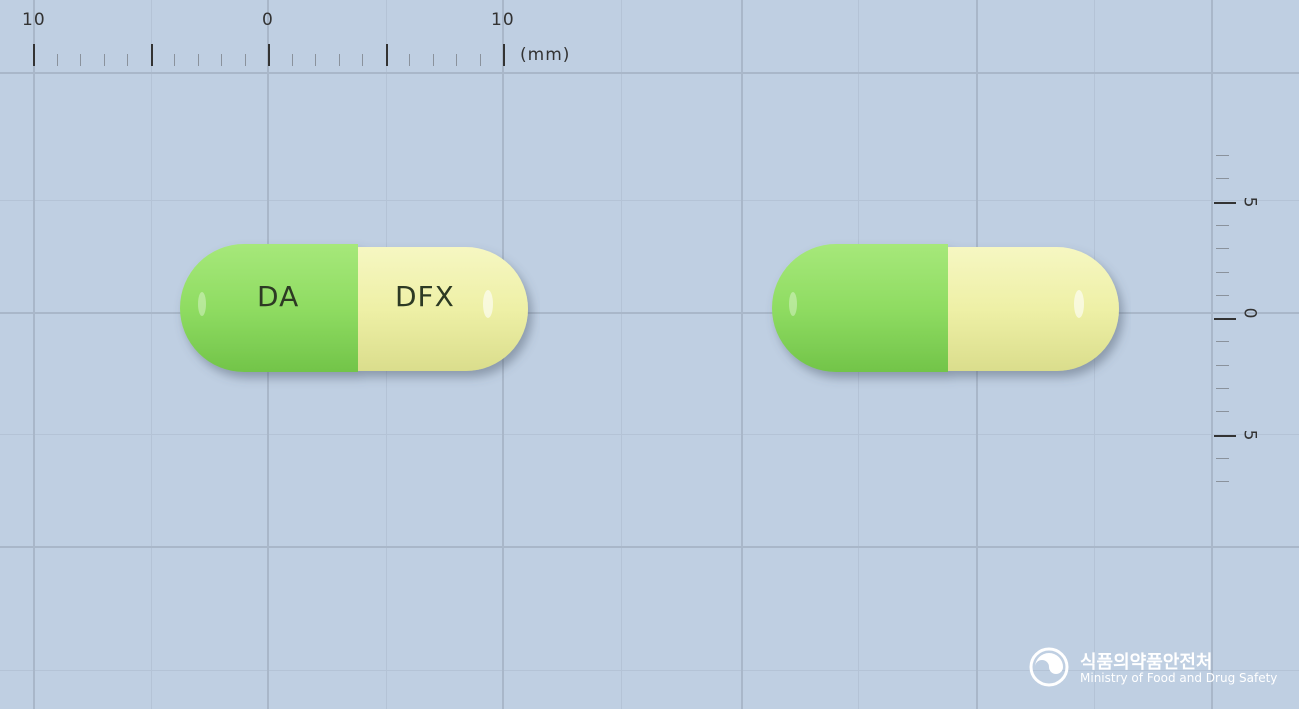 This screenshot has height=709, width=1299. Describe the element at coordinates (354, 308) in the screenshot. I see `capsule-front` at that location.